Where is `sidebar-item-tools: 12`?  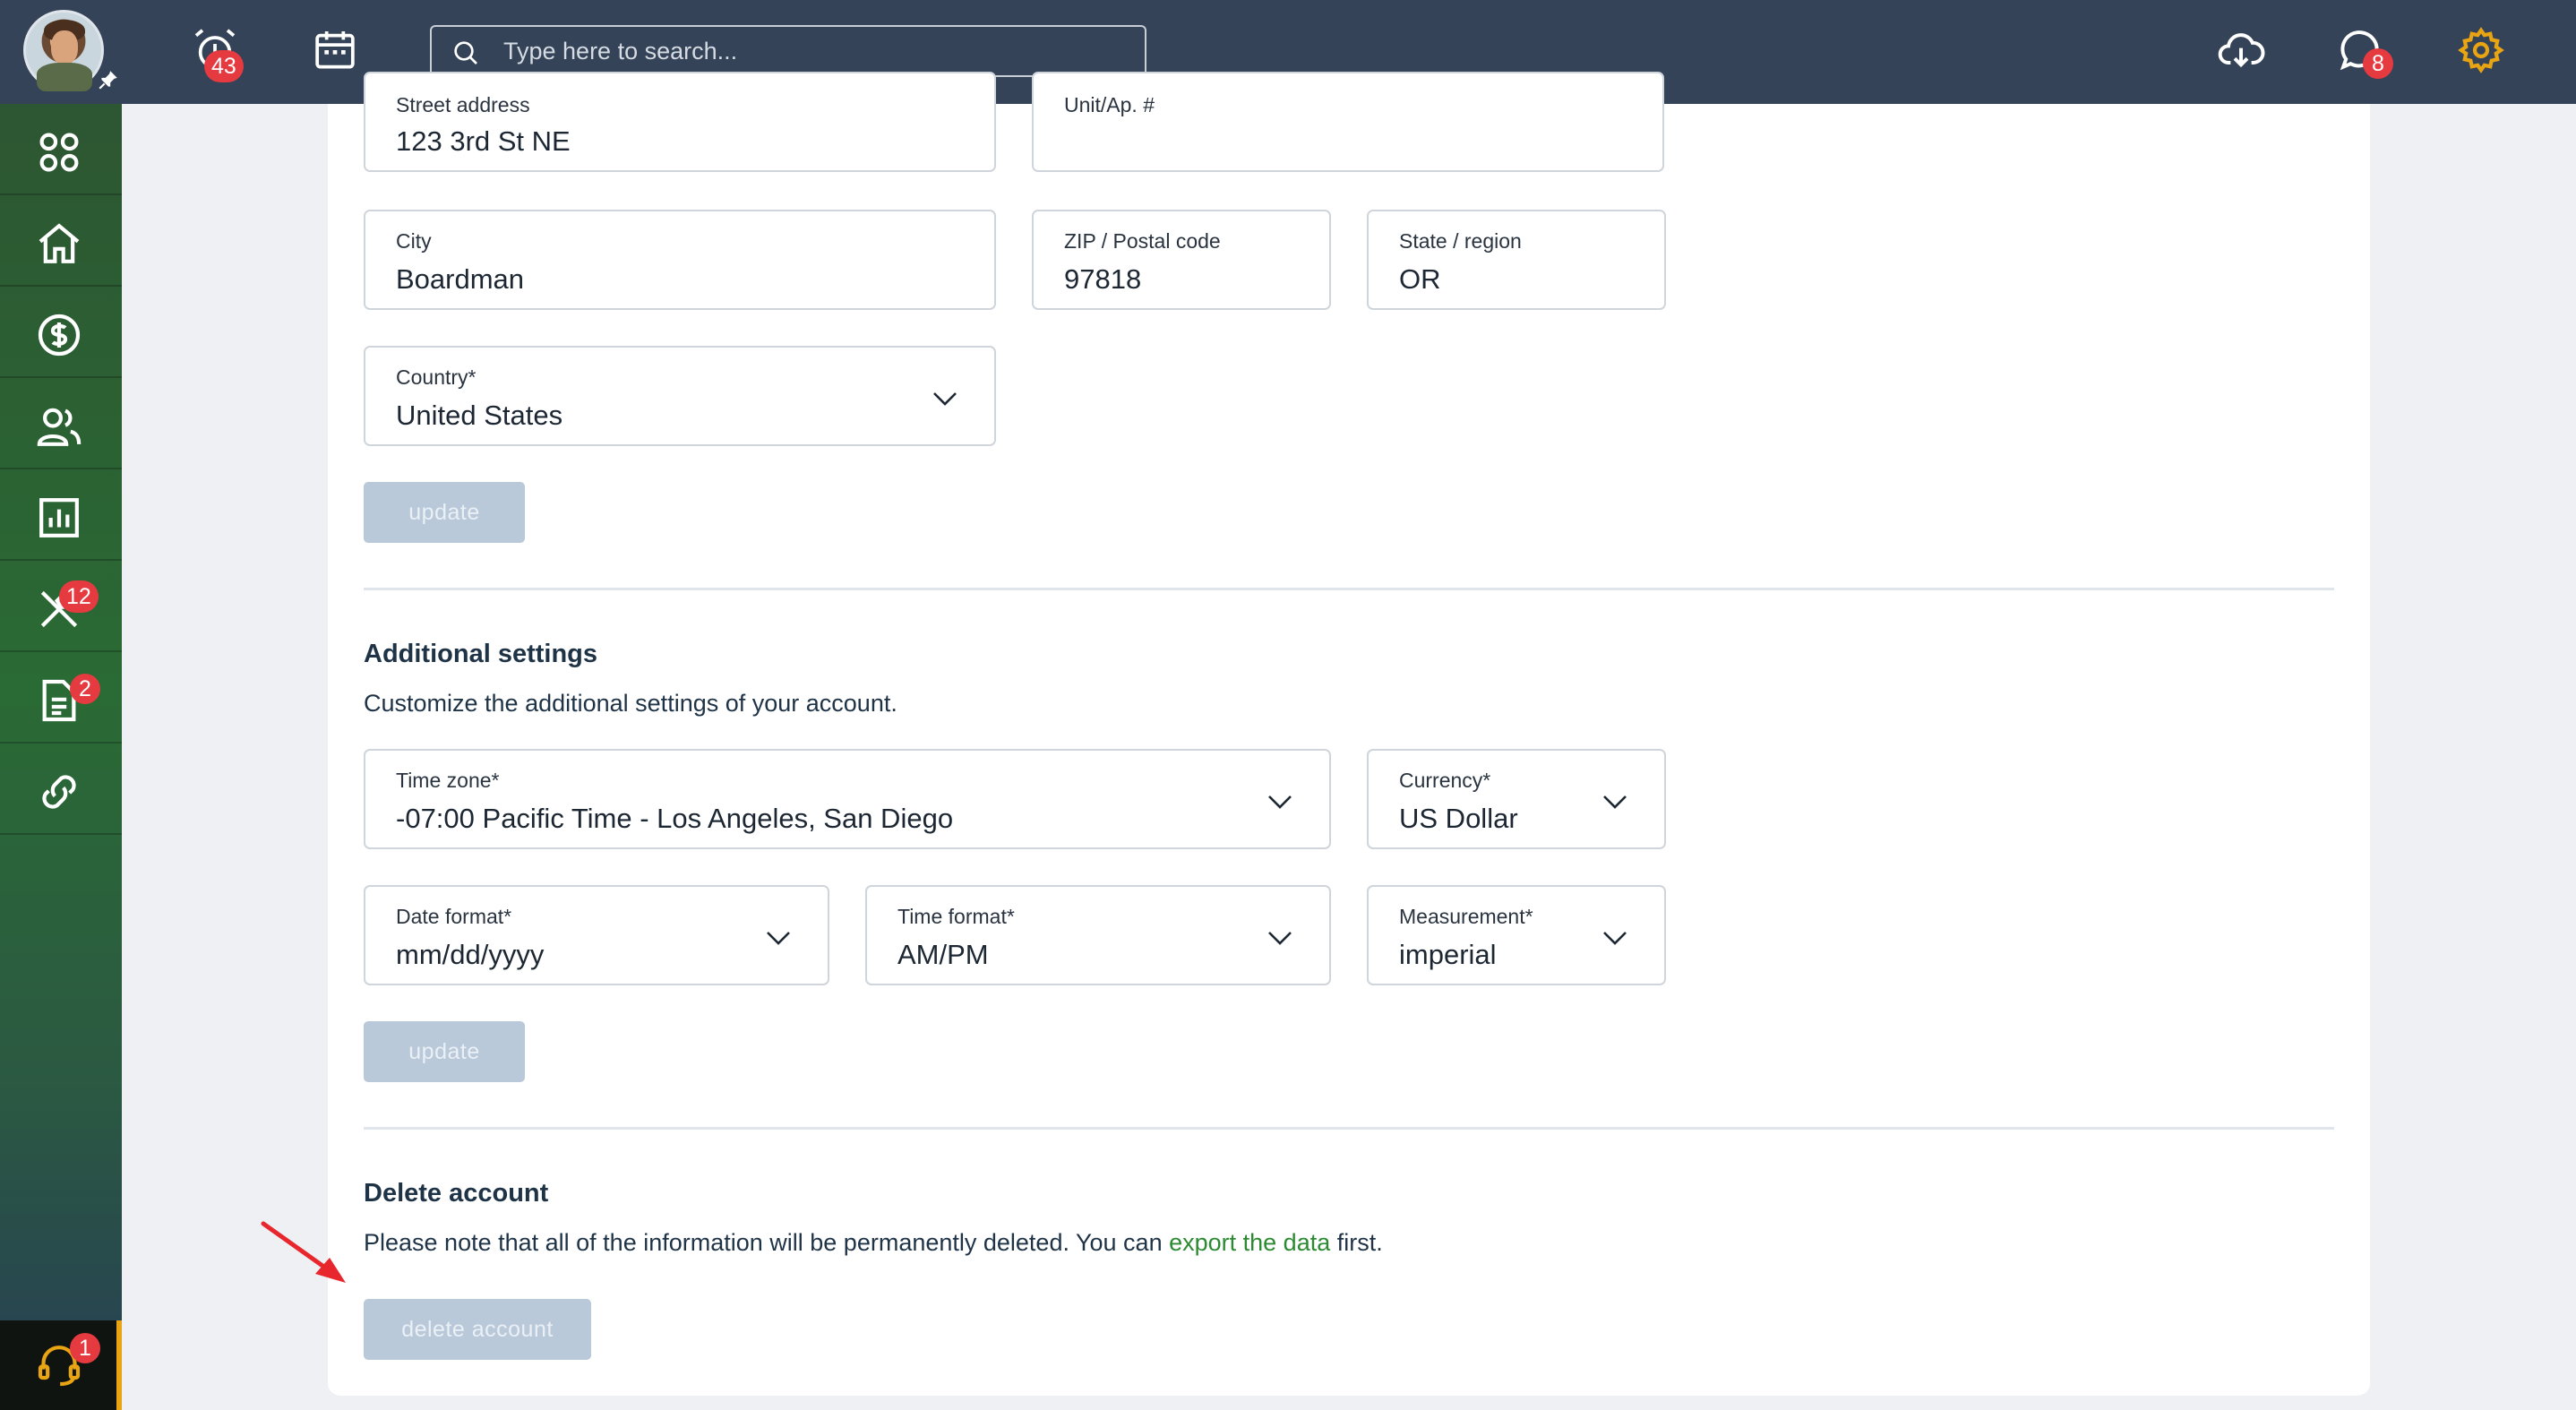
sidebar-item-tools: 12 is located at coordinates (61, 606).